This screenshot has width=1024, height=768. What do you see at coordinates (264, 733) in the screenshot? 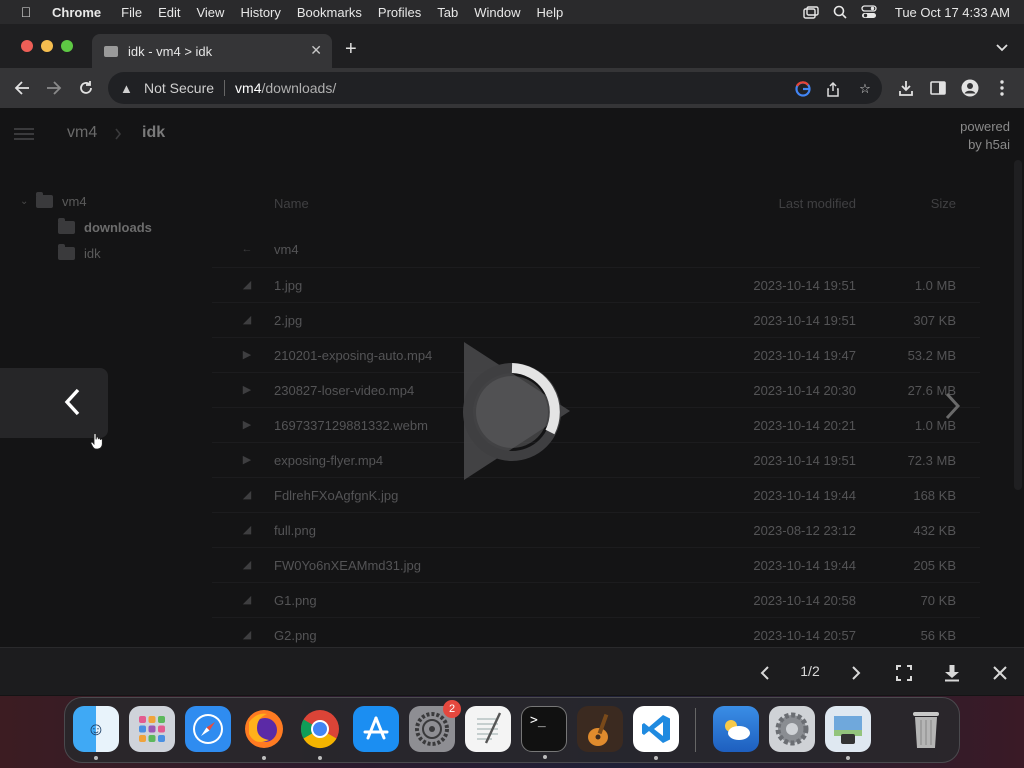
I see `firefox-icon` at bounding box center [264, 733].